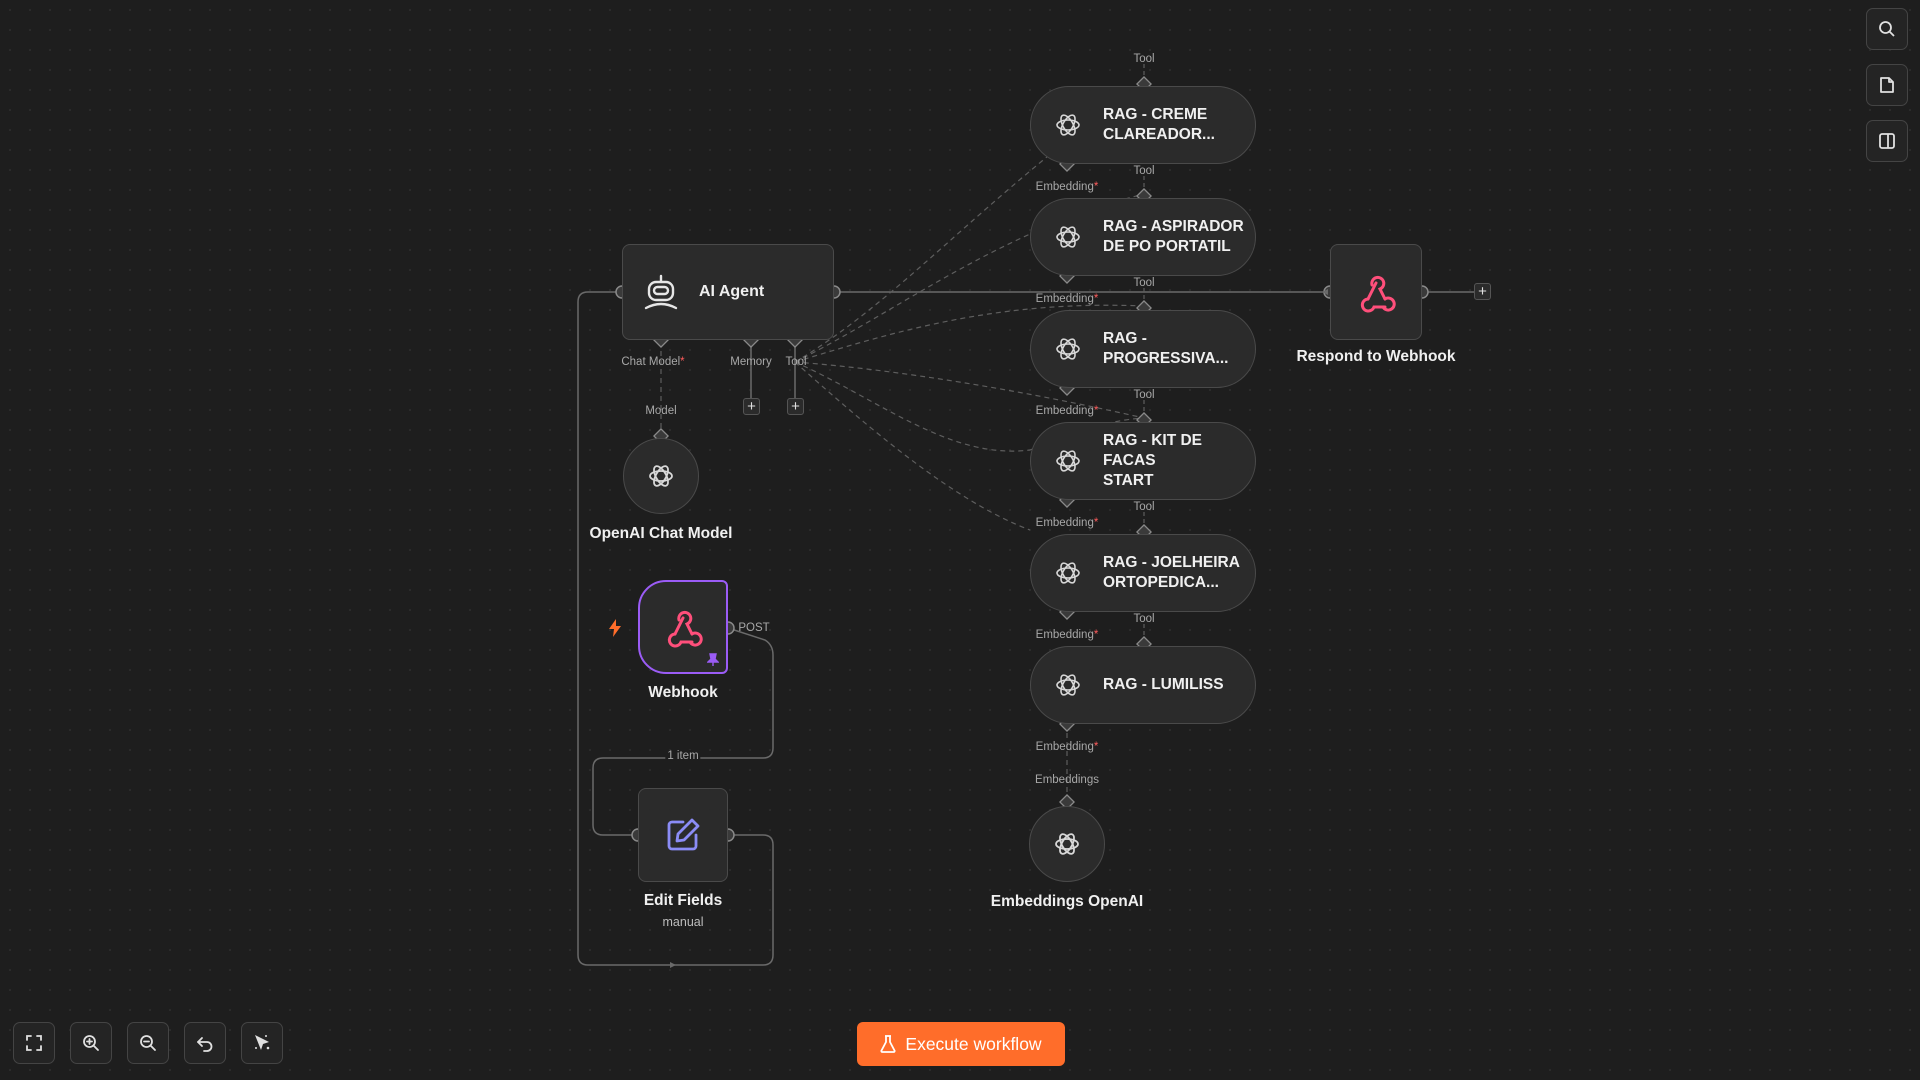  I want to click on ai-agent-node: AI Agent, so click(728, 292).